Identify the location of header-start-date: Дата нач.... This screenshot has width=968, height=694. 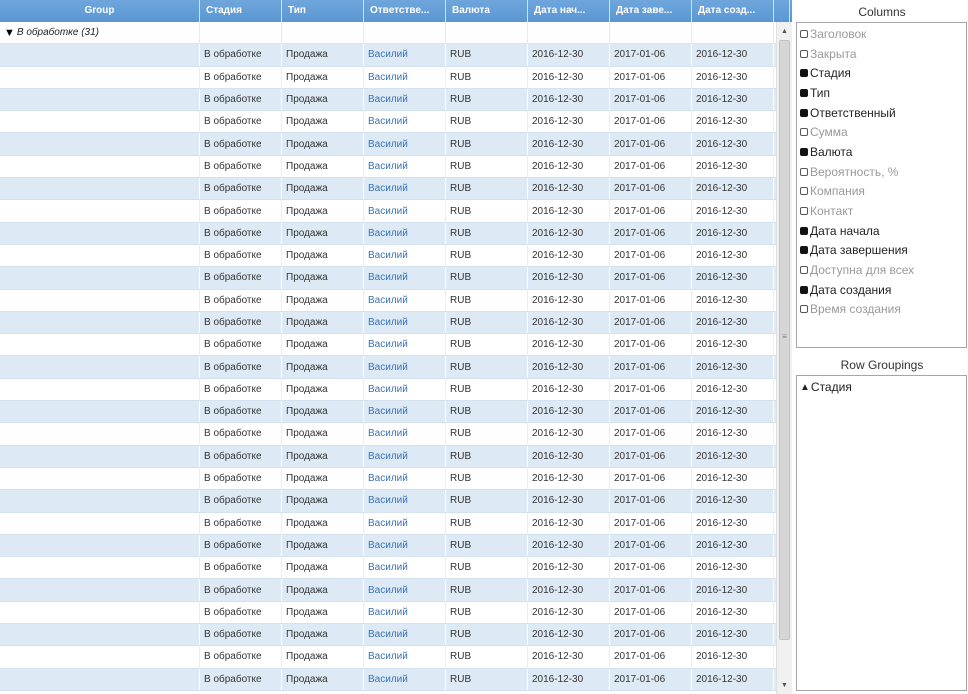
(569, 11).